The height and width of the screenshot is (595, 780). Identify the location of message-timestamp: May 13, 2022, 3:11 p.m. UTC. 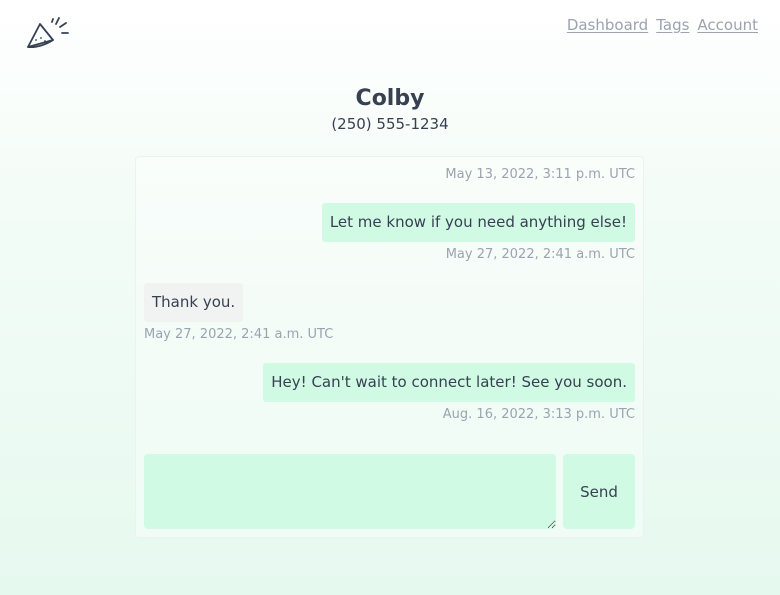
(540, 174).